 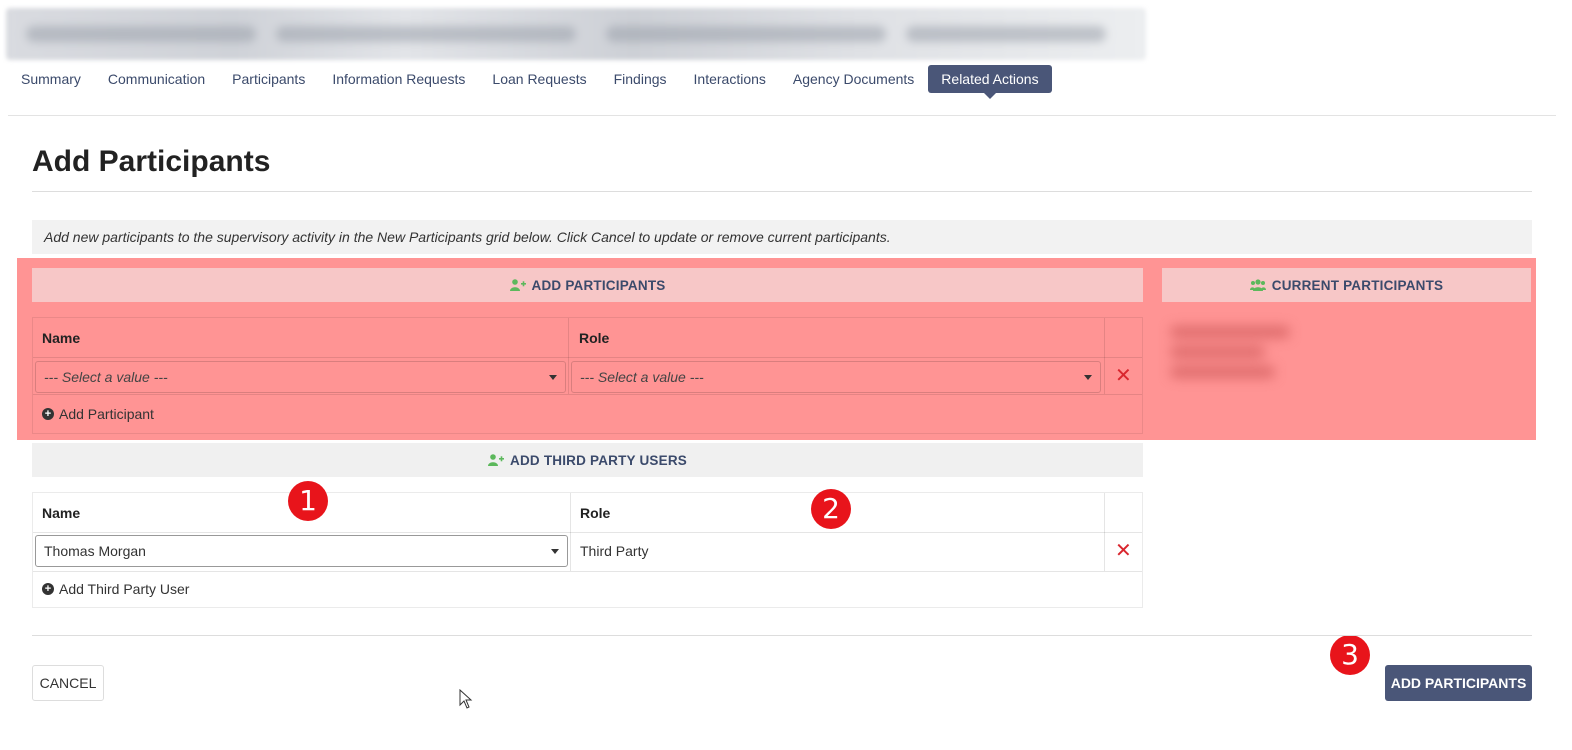 What do you see at coordinates (640, 79) in the screenshot?
I see `tab-findings: Findings` at bounding box center [640, 79].